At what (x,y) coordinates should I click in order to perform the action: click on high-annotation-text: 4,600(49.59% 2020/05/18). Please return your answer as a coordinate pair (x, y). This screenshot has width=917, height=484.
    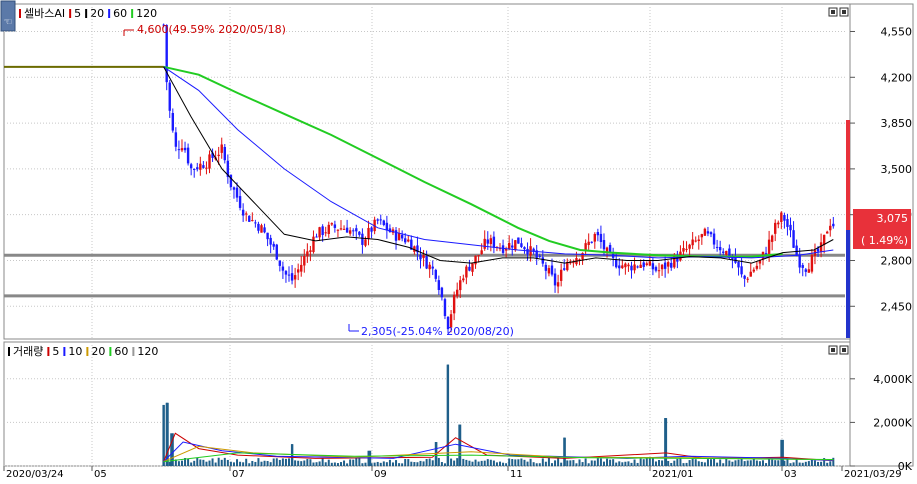
    Looking at the image, I should click on (211, 29).